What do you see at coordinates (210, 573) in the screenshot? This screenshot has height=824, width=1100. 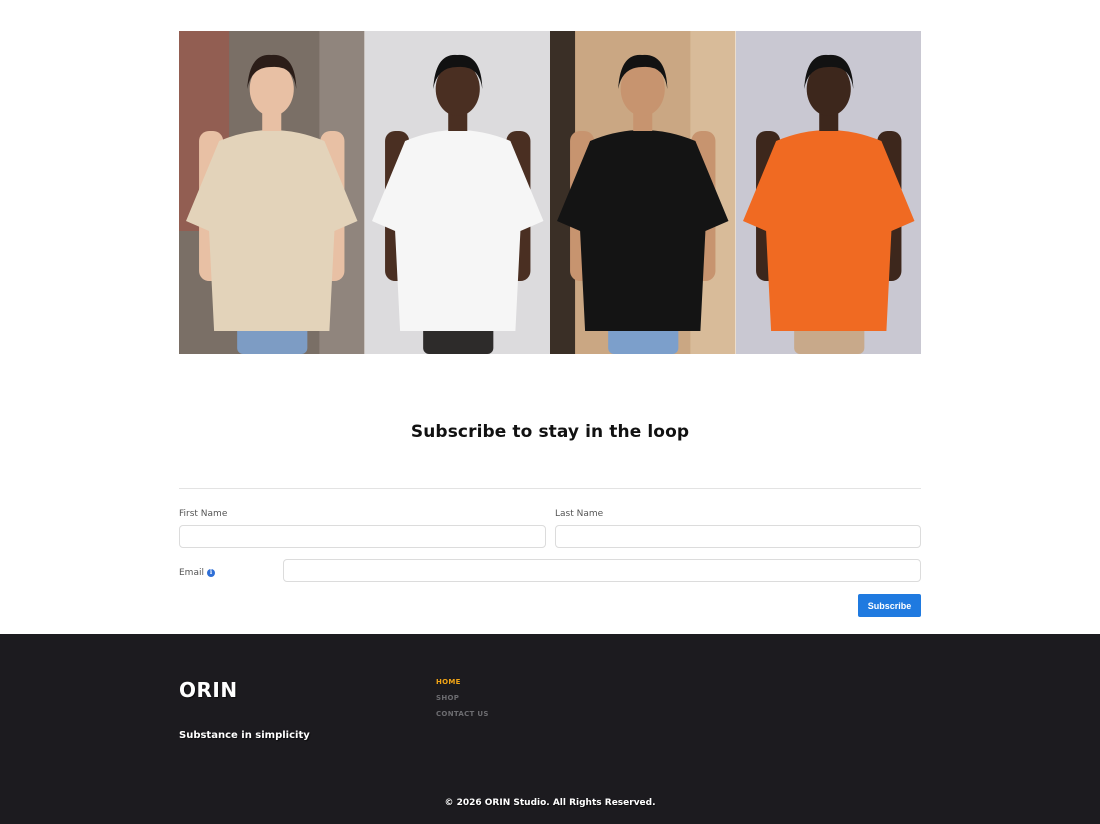 I see `info-icon: i` at bounding box center [210, 573].